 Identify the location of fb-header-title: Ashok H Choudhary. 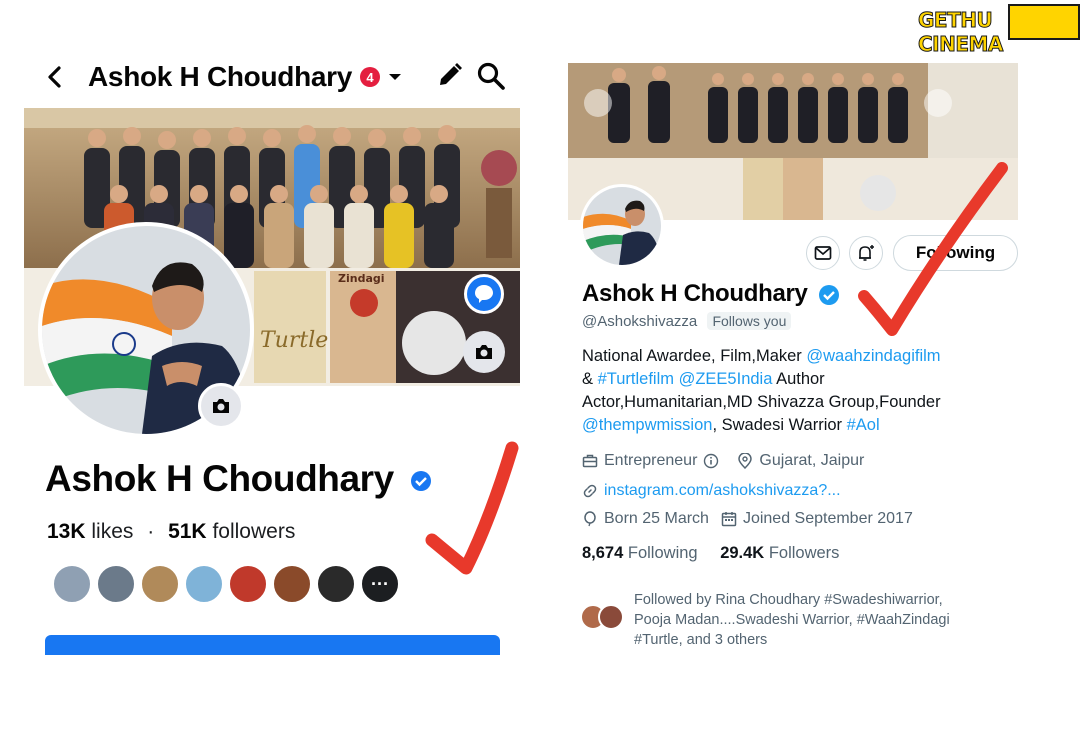
(220, 77).